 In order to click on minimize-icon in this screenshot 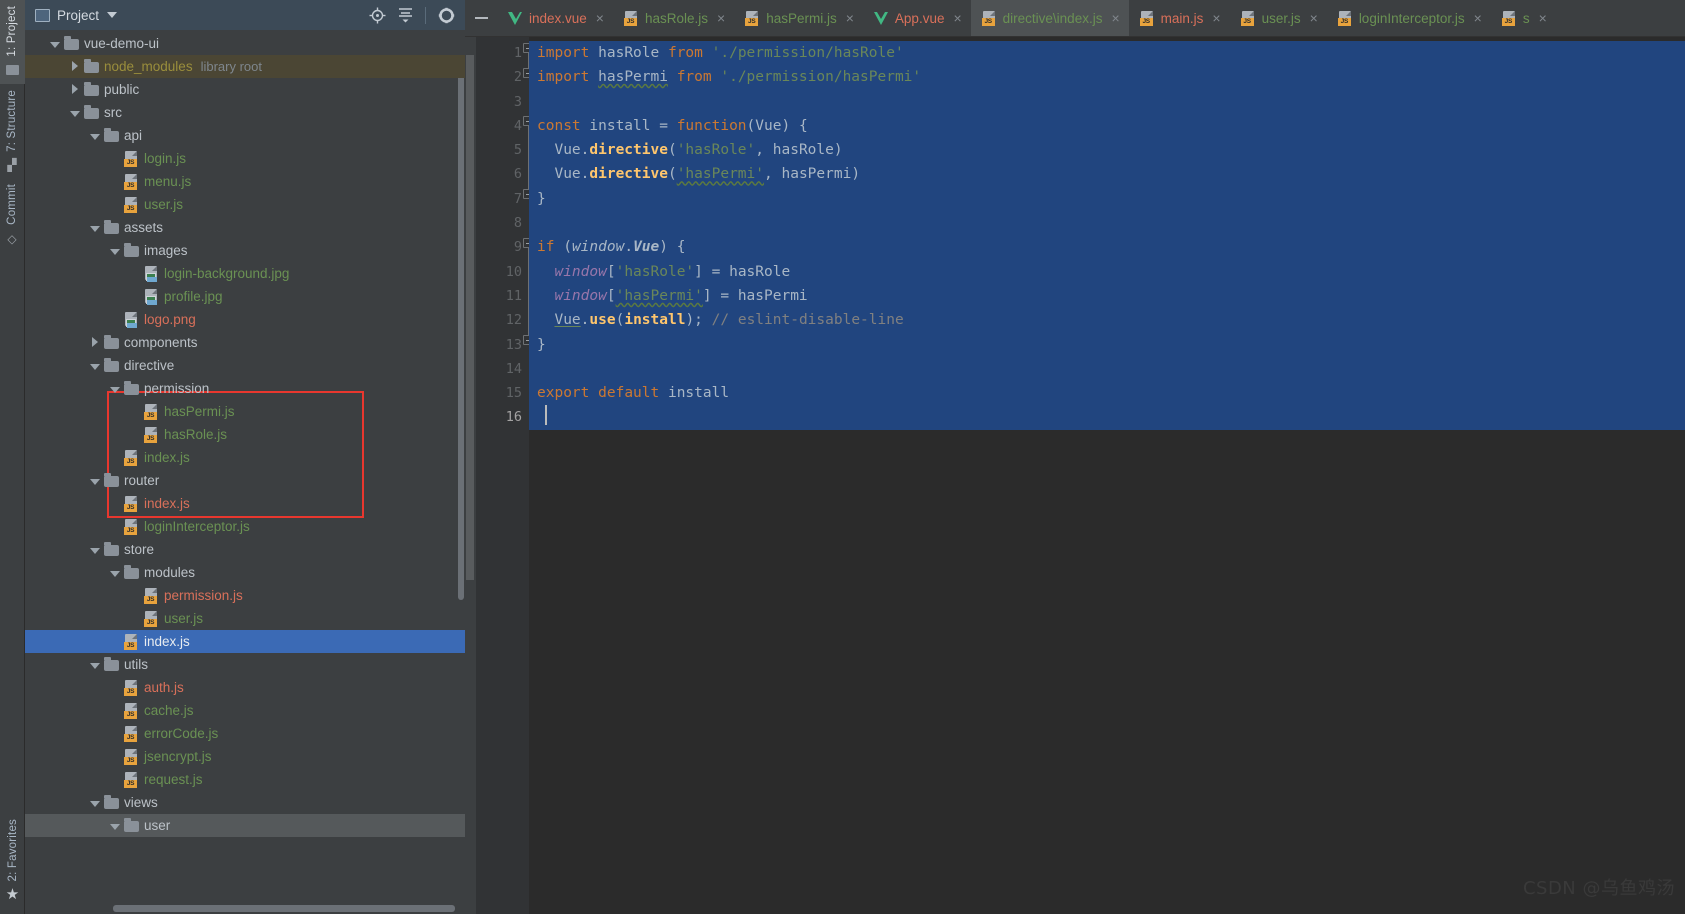, I will do `click(481, 18)`.